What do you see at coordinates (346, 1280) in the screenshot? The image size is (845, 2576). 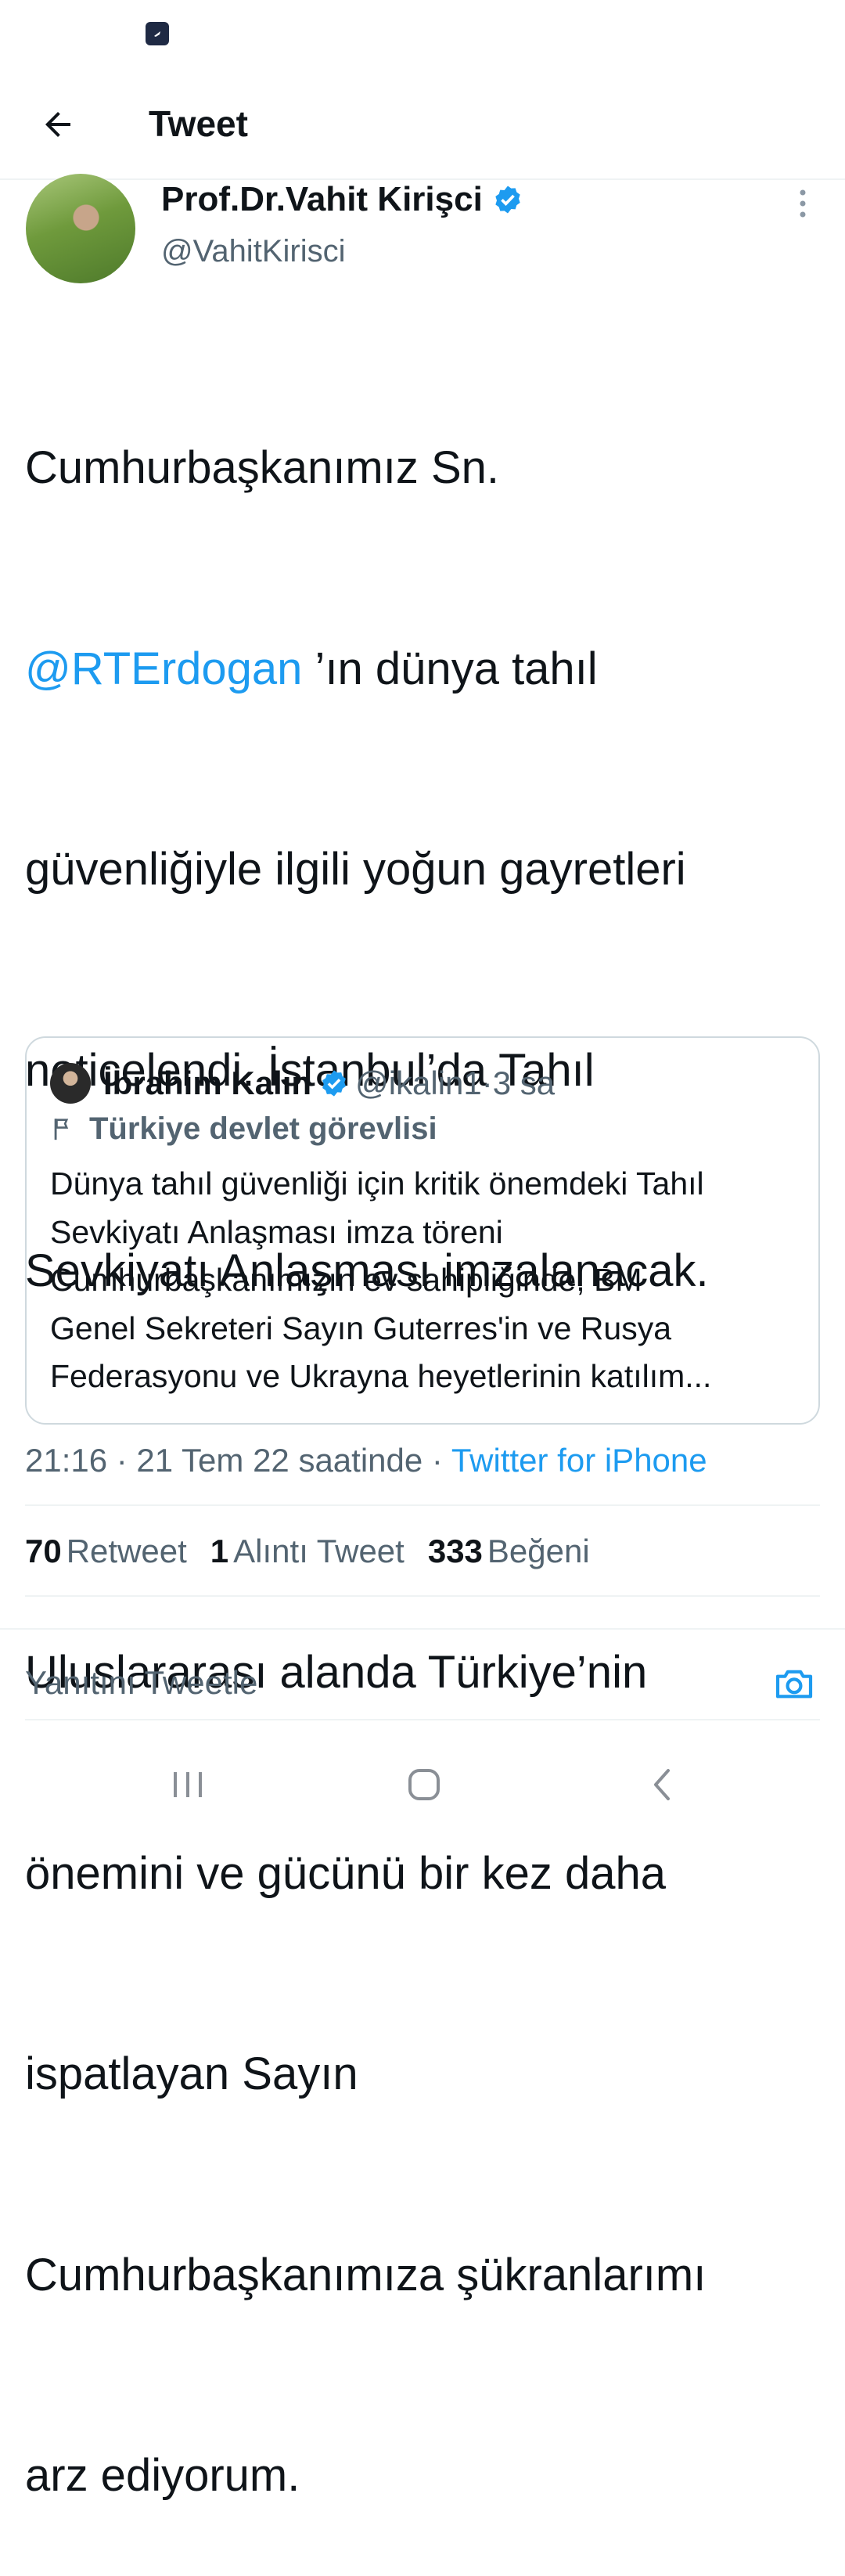 I see `quote-line: Cumhurbaşkanımızın ev sahipliğinde, BM` at bounding box center [346, 1280].